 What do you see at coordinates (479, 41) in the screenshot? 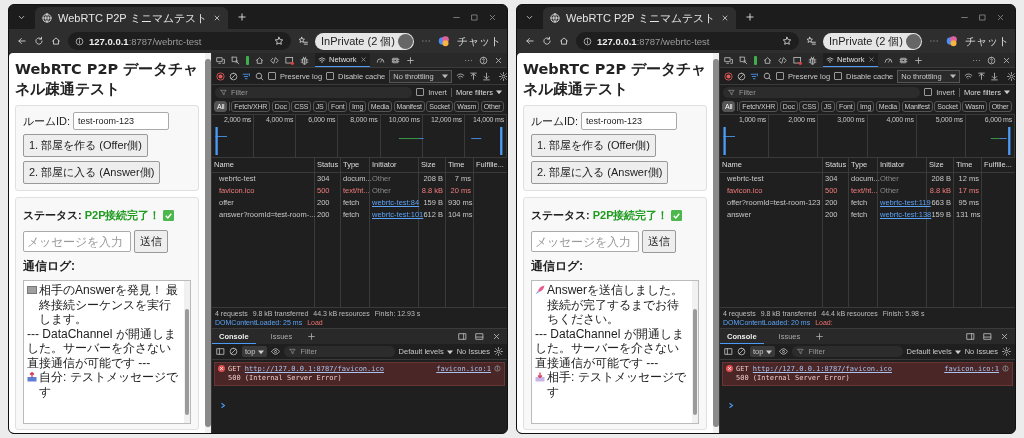
I see `chat-button: チャット` at bounding box center [479, 41].